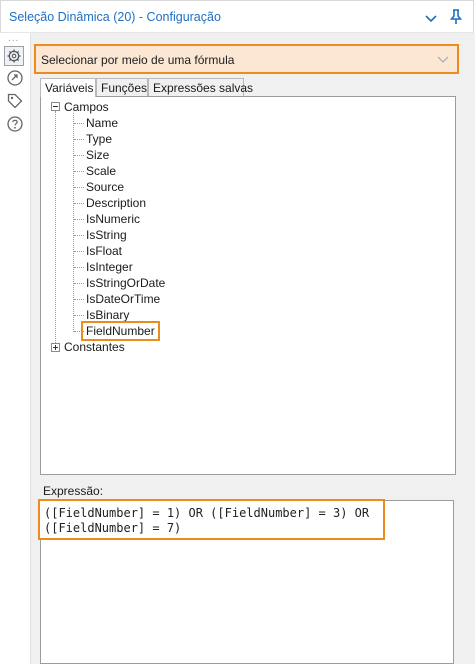  I want to click on tree-node-field: IsDateOrTime, so click(123, 299).